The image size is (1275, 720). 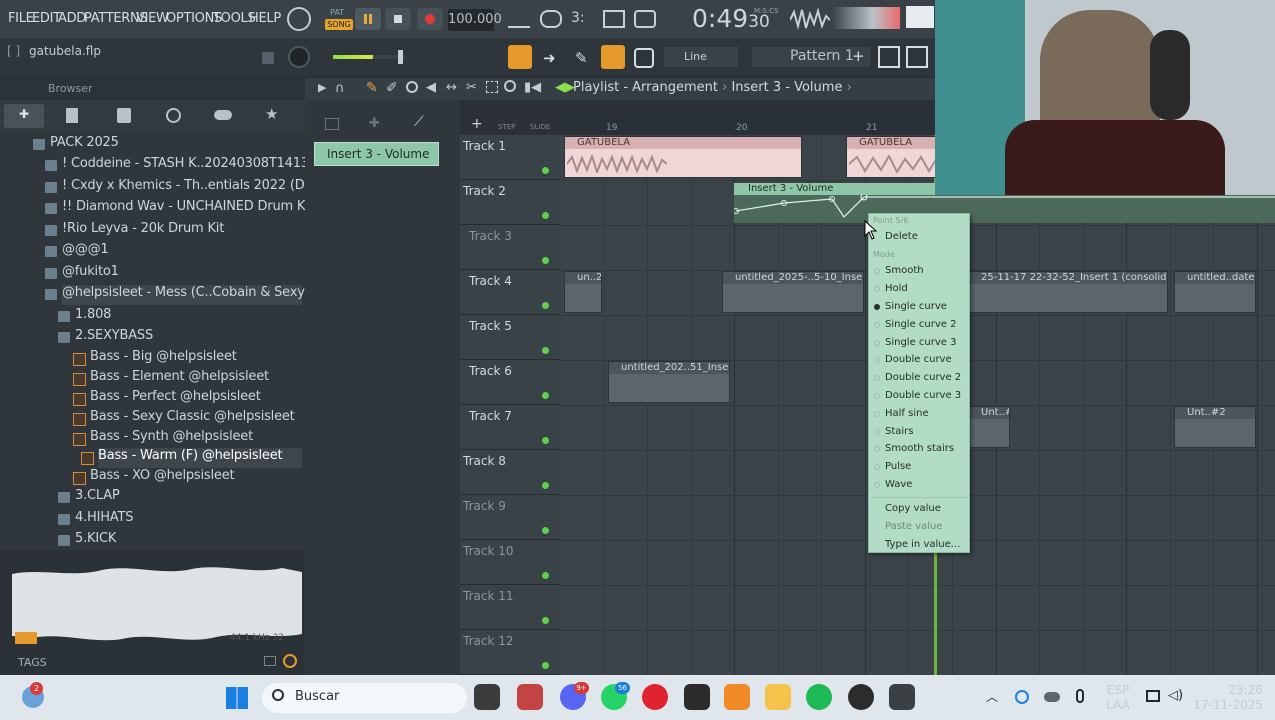 What do you see at coordinates (184, 419) in the screenshot?
I see `tree-item: Bass - Sexy Classic @helpsisleet` at bounding box center [184, 419].